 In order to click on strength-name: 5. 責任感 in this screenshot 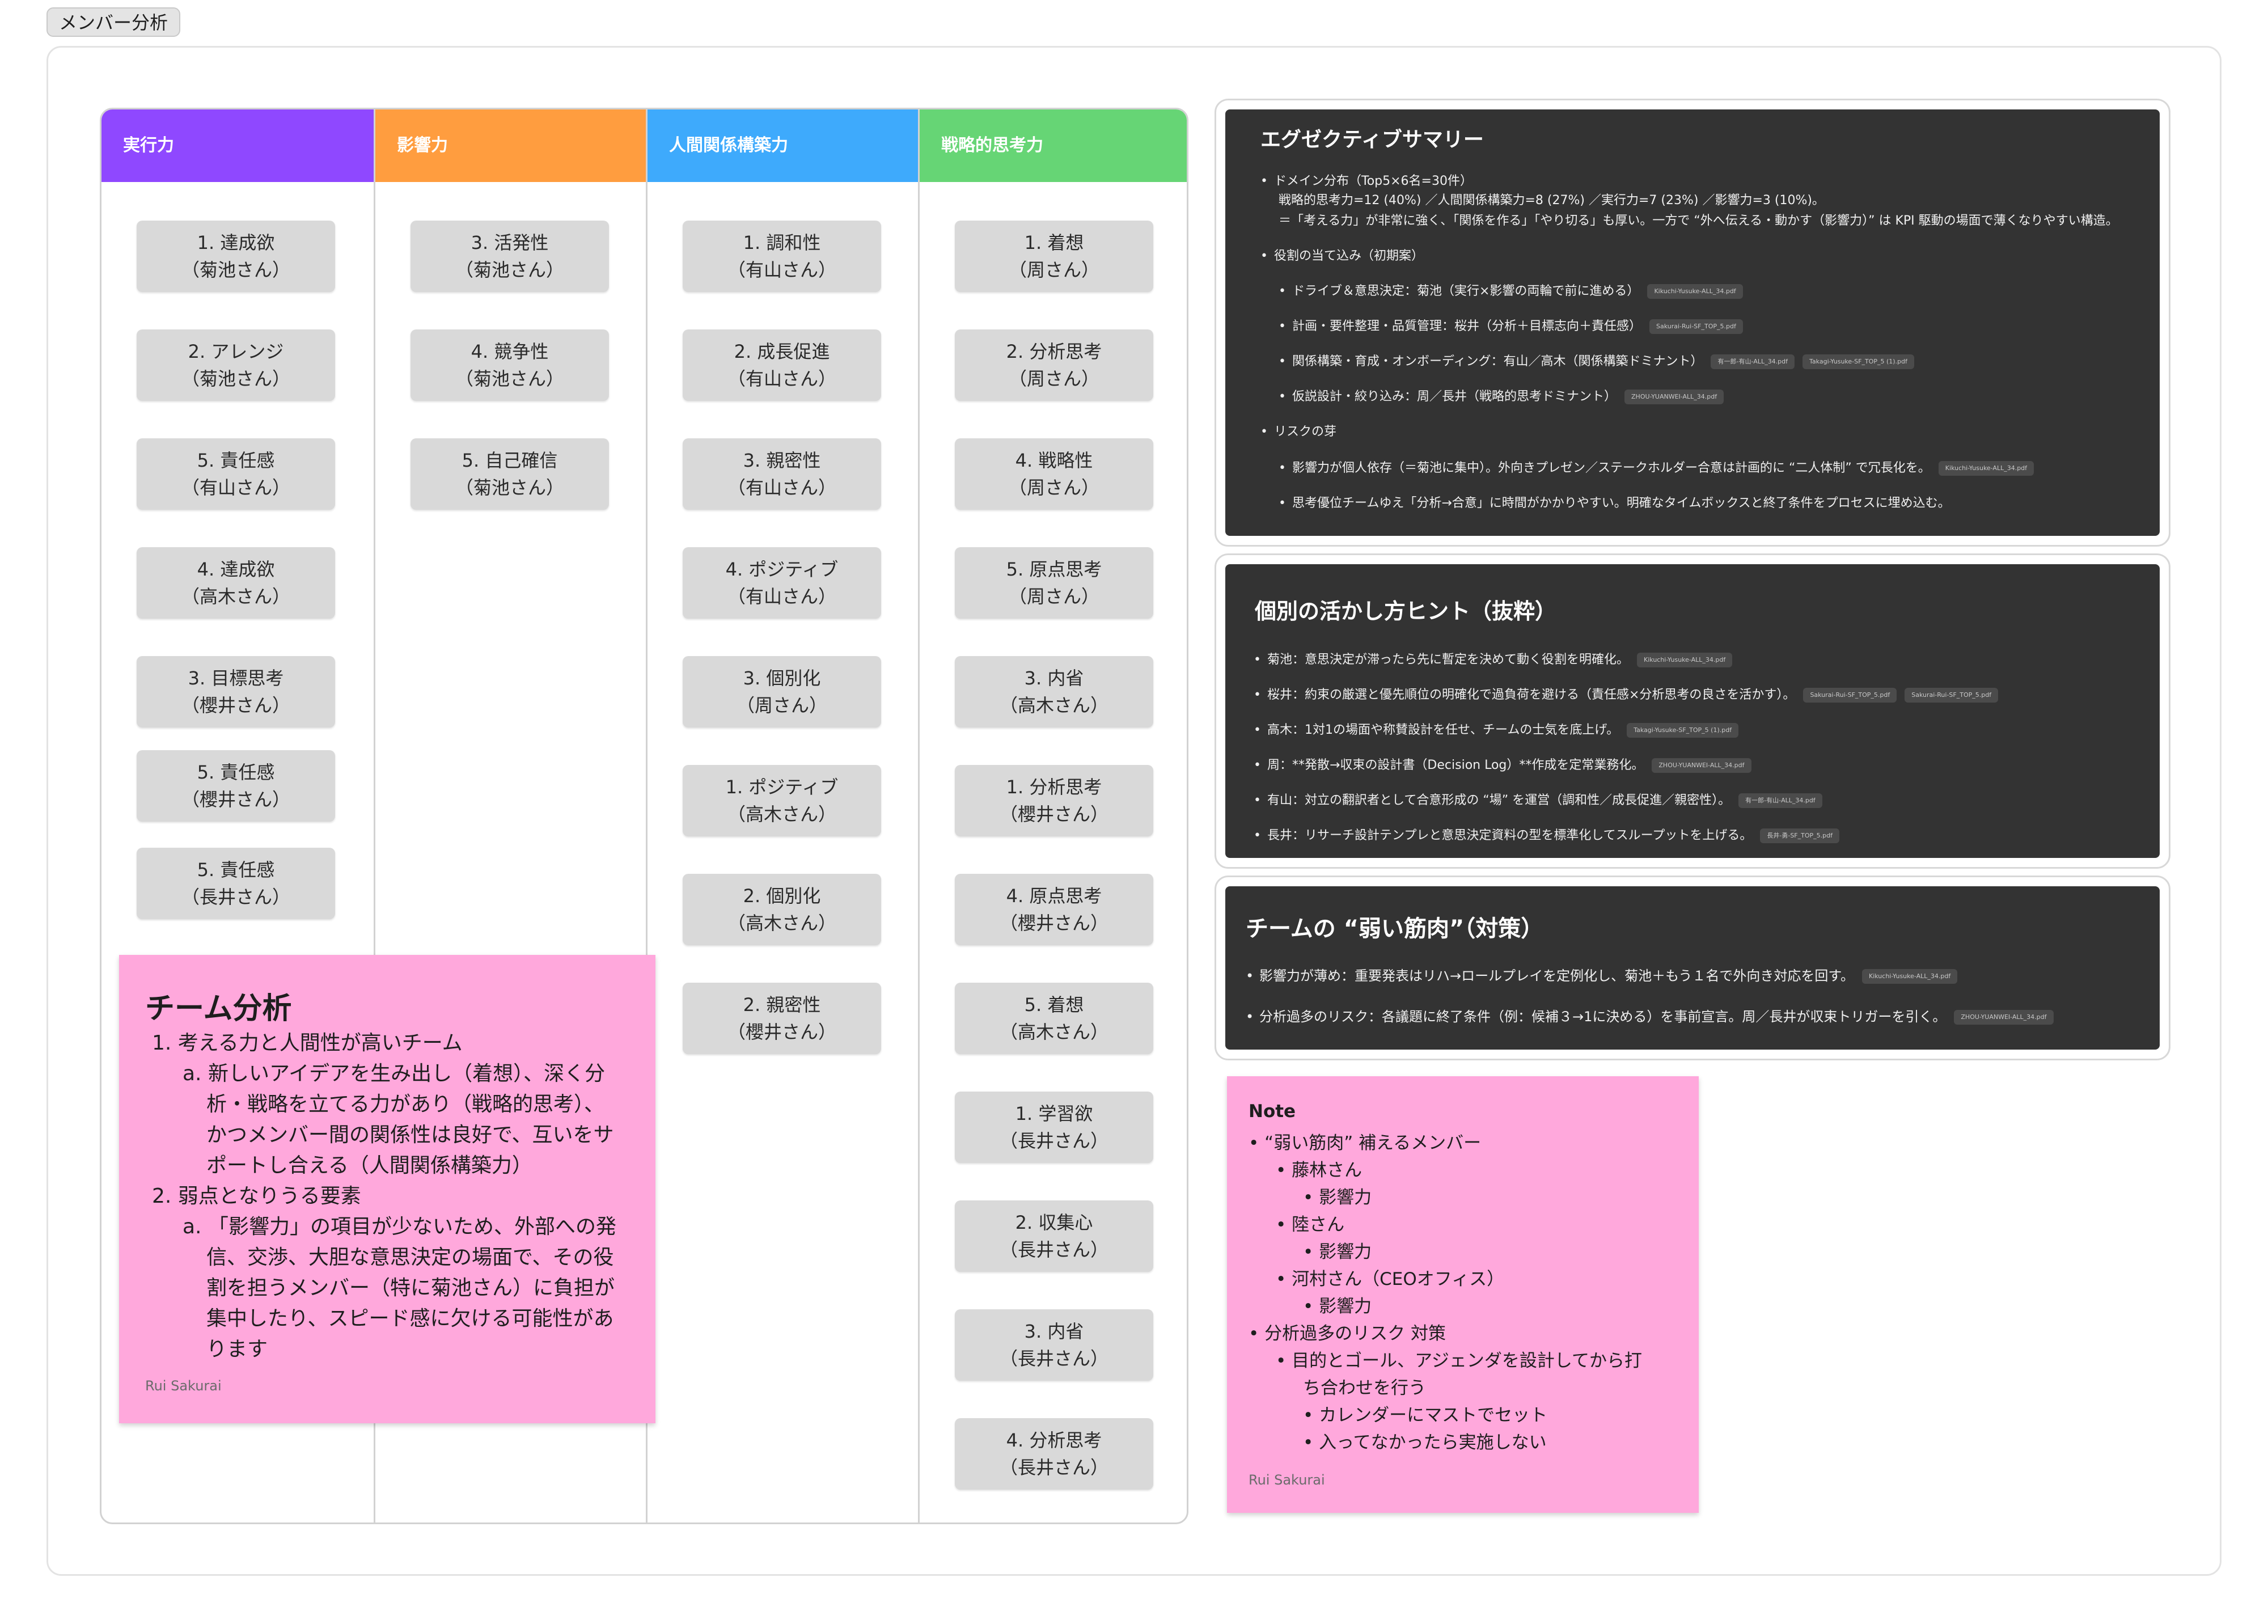, I will do `click(236, 773)`.